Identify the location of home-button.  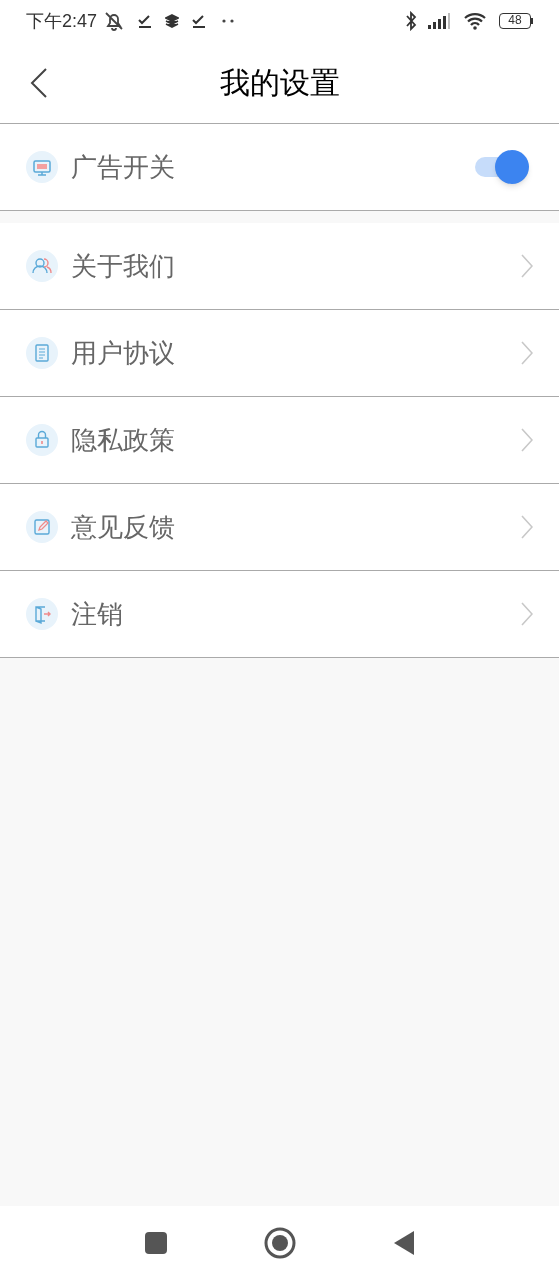
(279, 1243).